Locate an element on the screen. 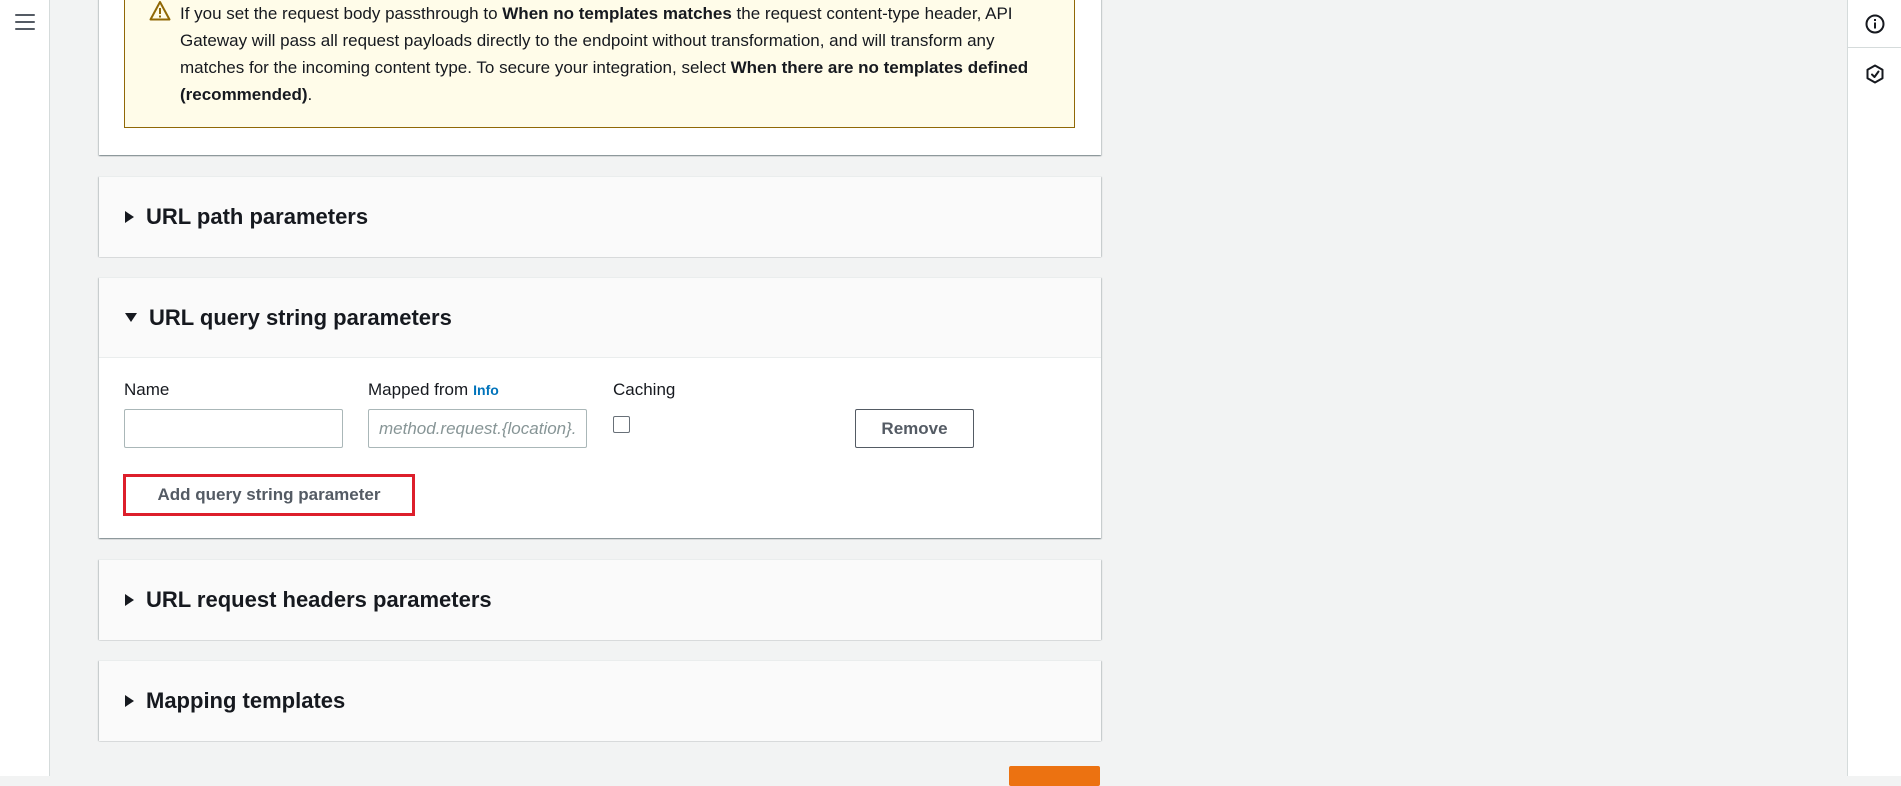 The image size is (1901, 786). url-request-headers-parameters-toggle: URL request headers parameters is located at coordinates (600, 600).